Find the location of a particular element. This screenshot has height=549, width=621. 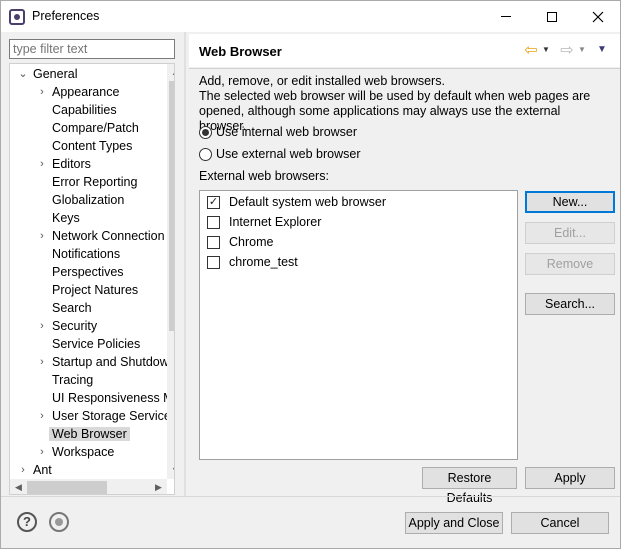

minimize-button is located at coordinates (506, 16).